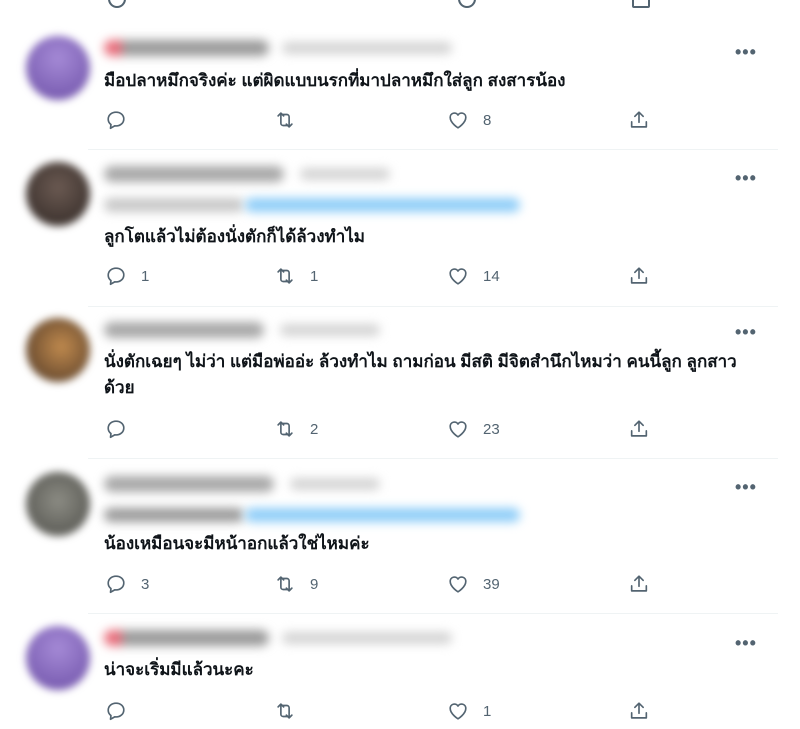 The height and width of the screenshot is (729, 800). What do you see at coordinates (58, 658) in the screenshot?
I see `avatar` at bounding box center [58, 658].